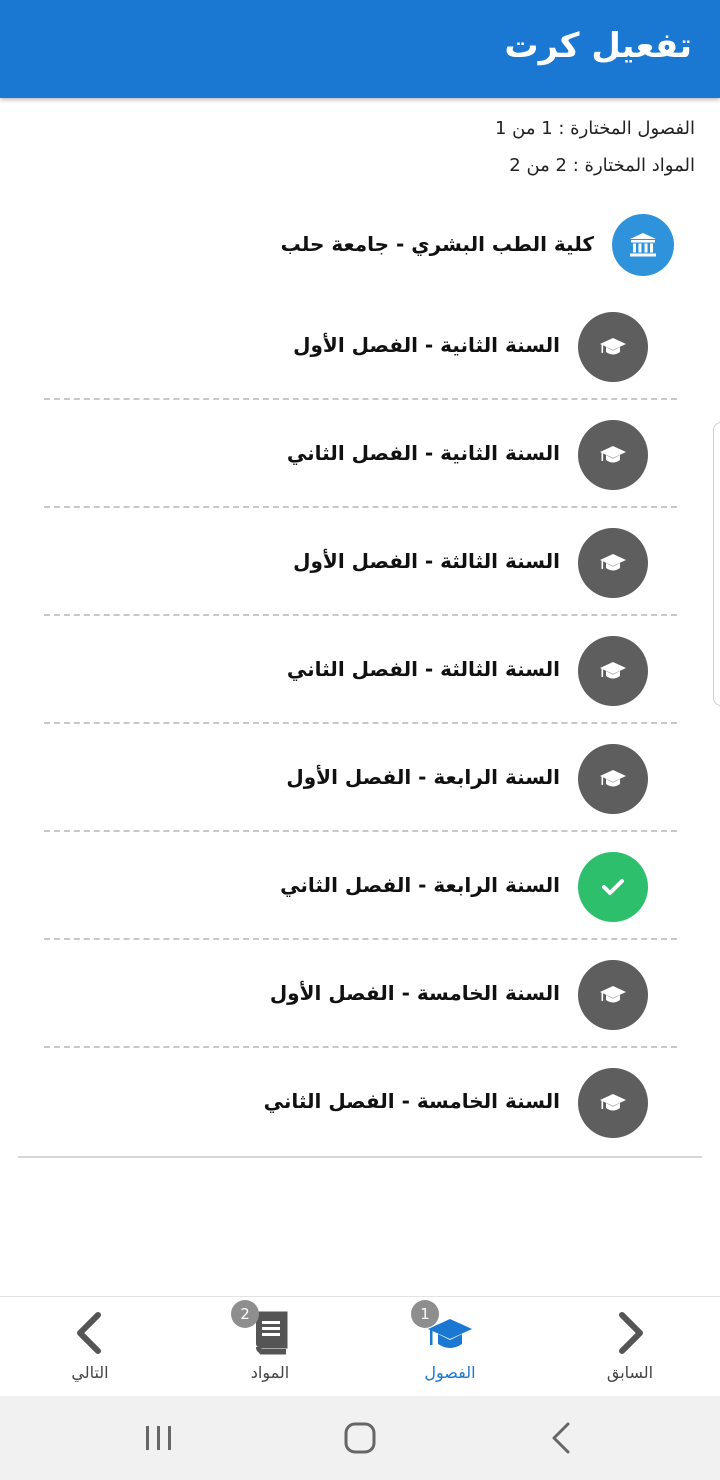 The height and width of the screenshot is (1480, 720). What do you see at coordinates (630, 1372) in the screenshot?
I see `previous-label: السابق` at bounding box center [630, 1372].